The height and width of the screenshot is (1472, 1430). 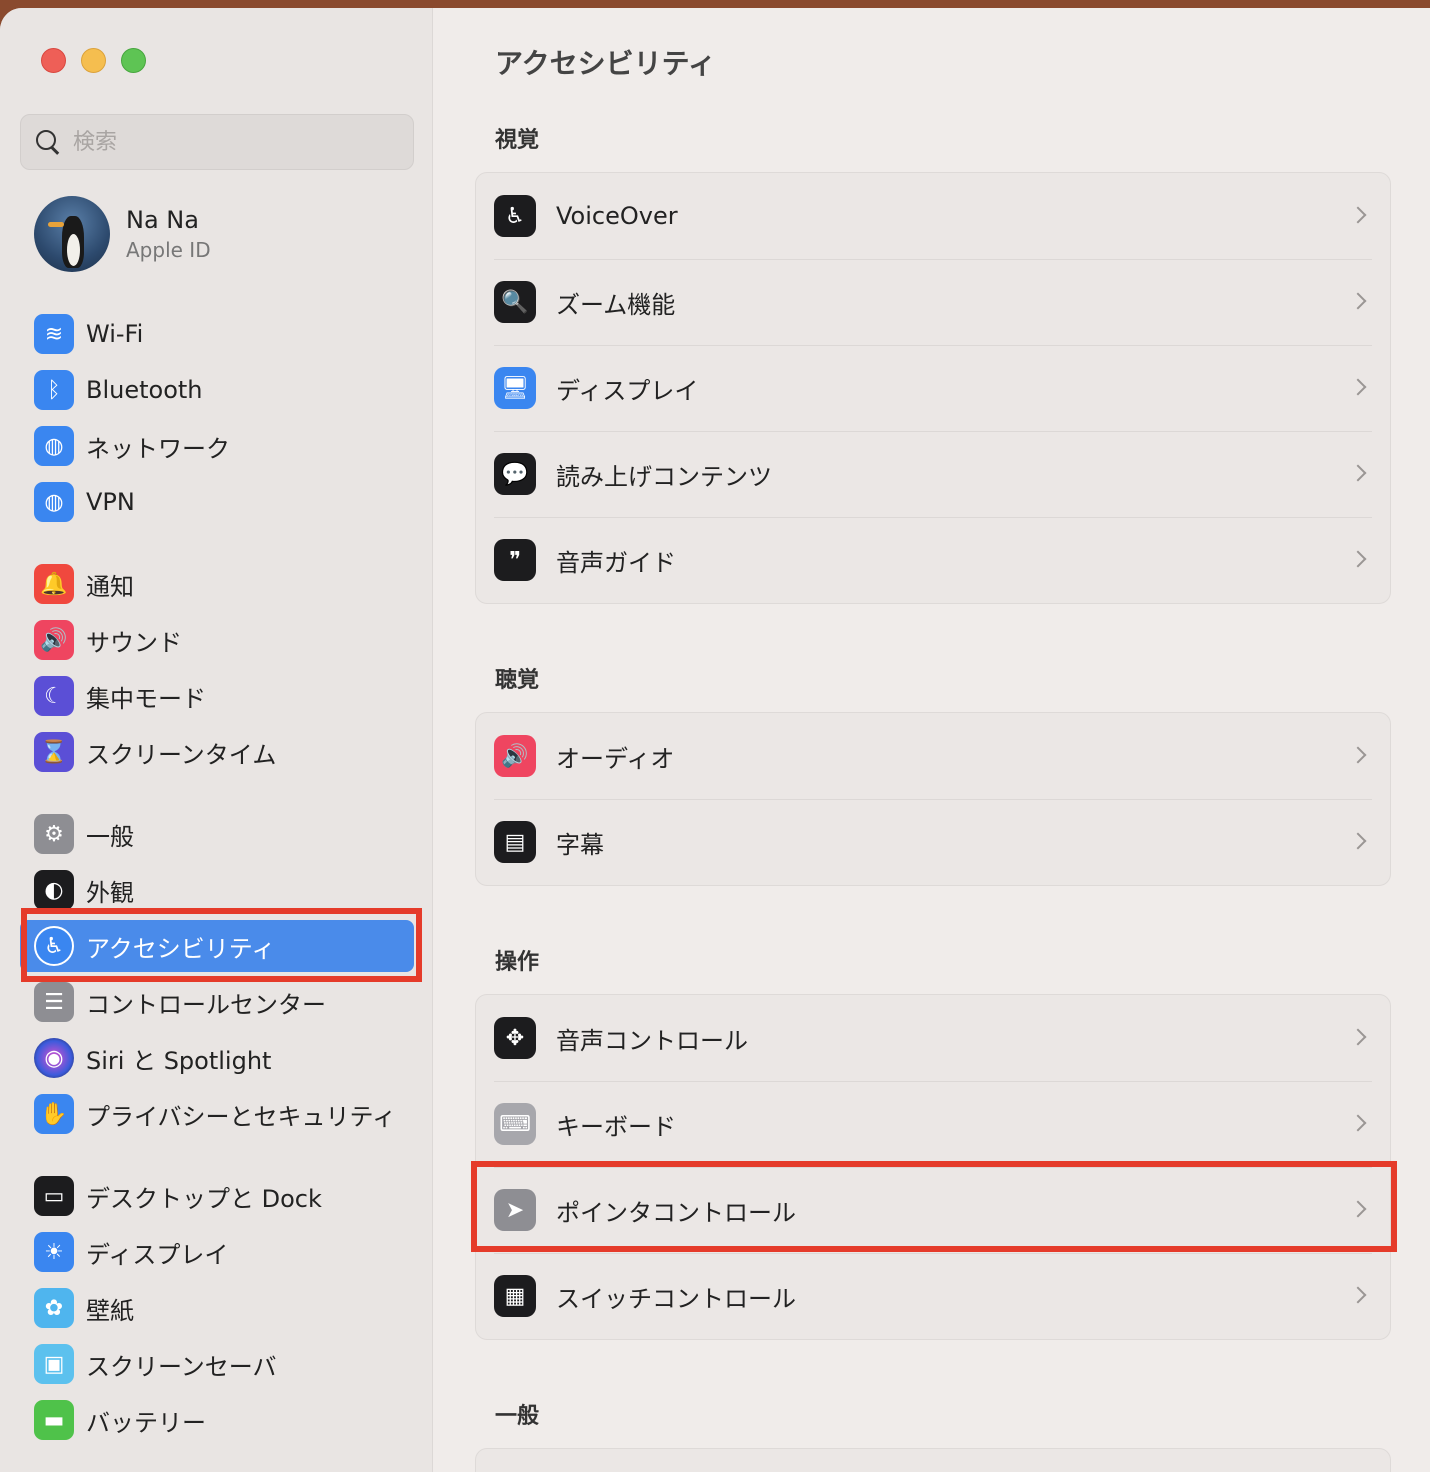 I want to click on zoom-icon: 🔍, so click(x=515, y=302).